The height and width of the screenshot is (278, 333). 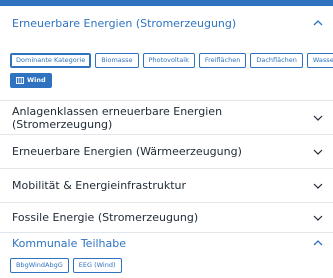 I want to click on chip-row-wind: Wind, so click(x=31, y=80).